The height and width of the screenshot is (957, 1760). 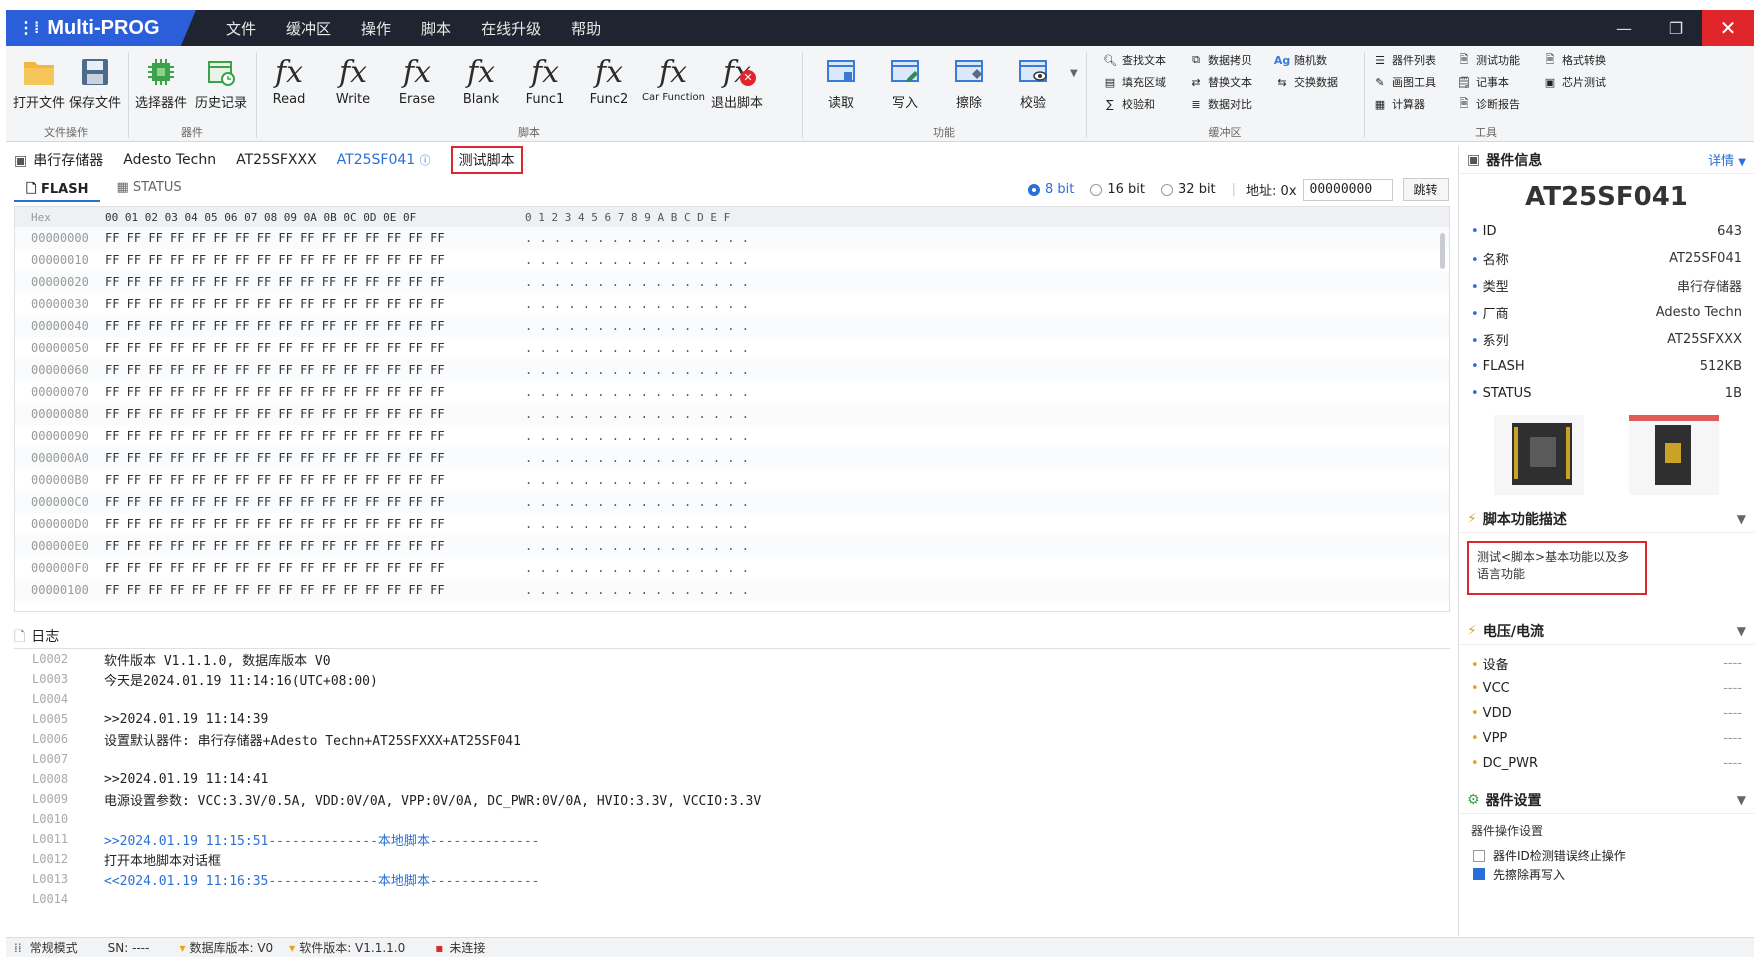 I want to click on notepad-button: 🗒︎ 记事本, so click(x=1482, y=82).